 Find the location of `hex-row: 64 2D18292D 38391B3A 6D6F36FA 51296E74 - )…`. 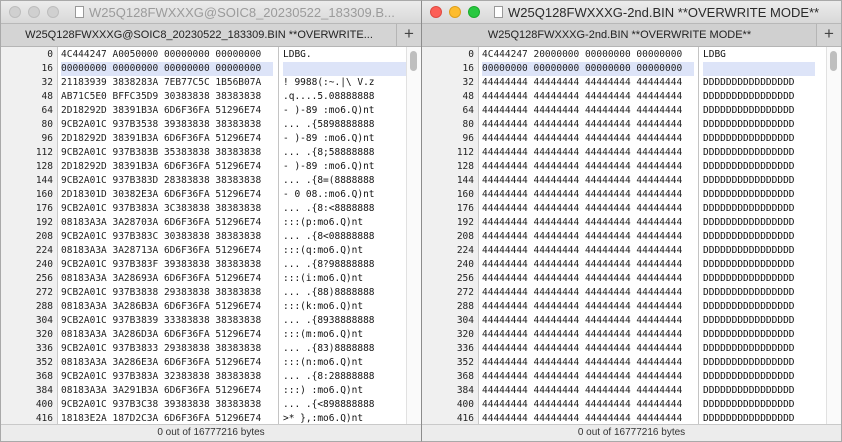

hex-row: 64 2D18292D 38391B3A 6D6F36FA 51296E74 - )… is located at coordinates (211, 111).